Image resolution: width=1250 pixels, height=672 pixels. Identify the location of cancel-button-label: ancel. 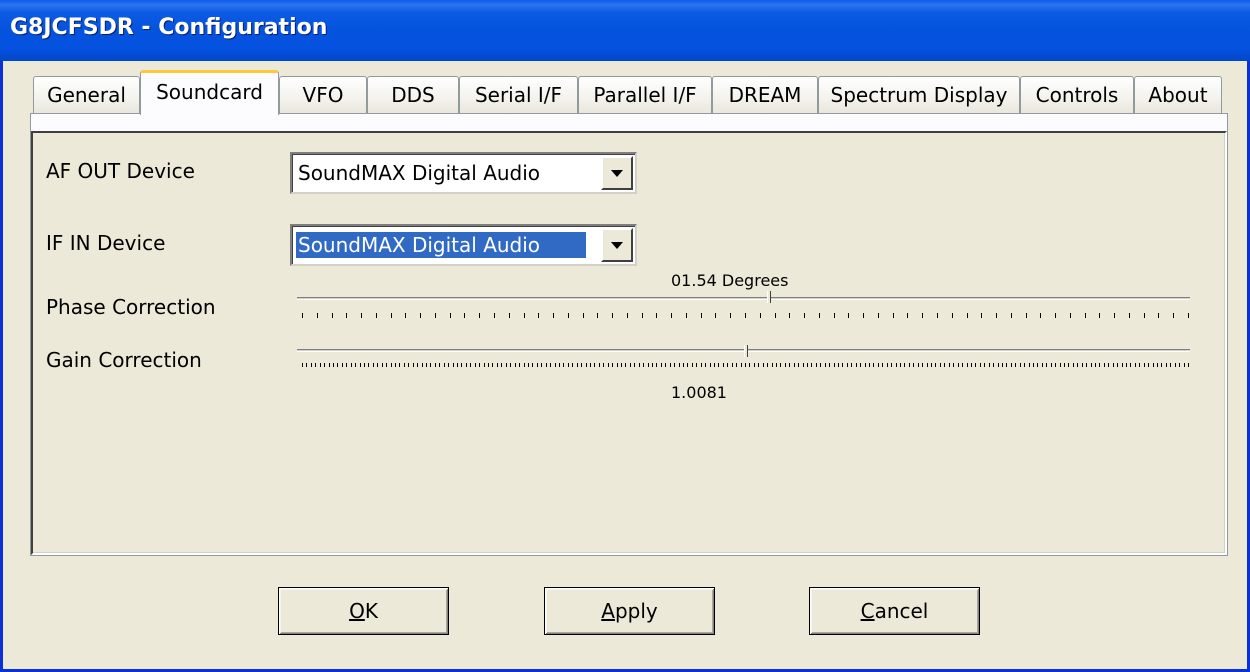
(901, 611).